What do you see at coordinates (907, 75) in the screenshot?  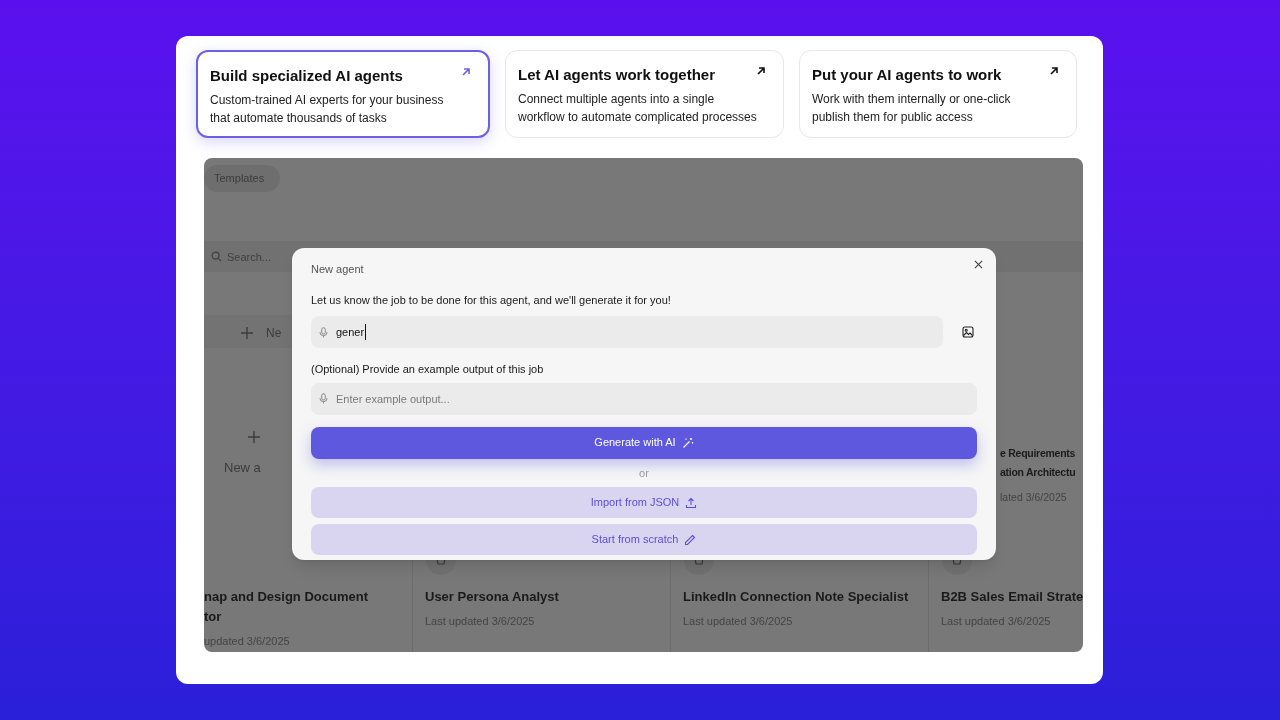 I see `card-title: Put your AI agents to work` at bounding box center [907, 75].